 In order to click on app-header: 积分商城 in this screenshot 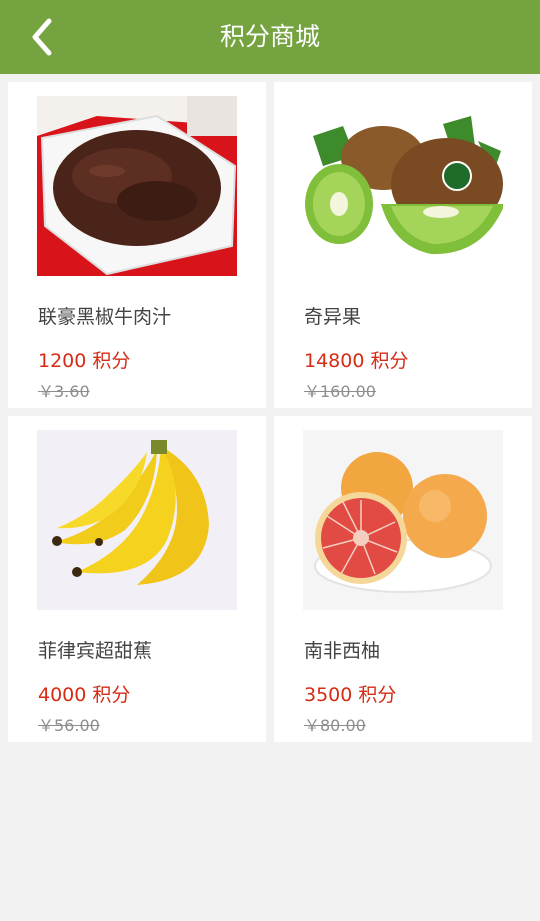, I will do `click(270, 37)`.